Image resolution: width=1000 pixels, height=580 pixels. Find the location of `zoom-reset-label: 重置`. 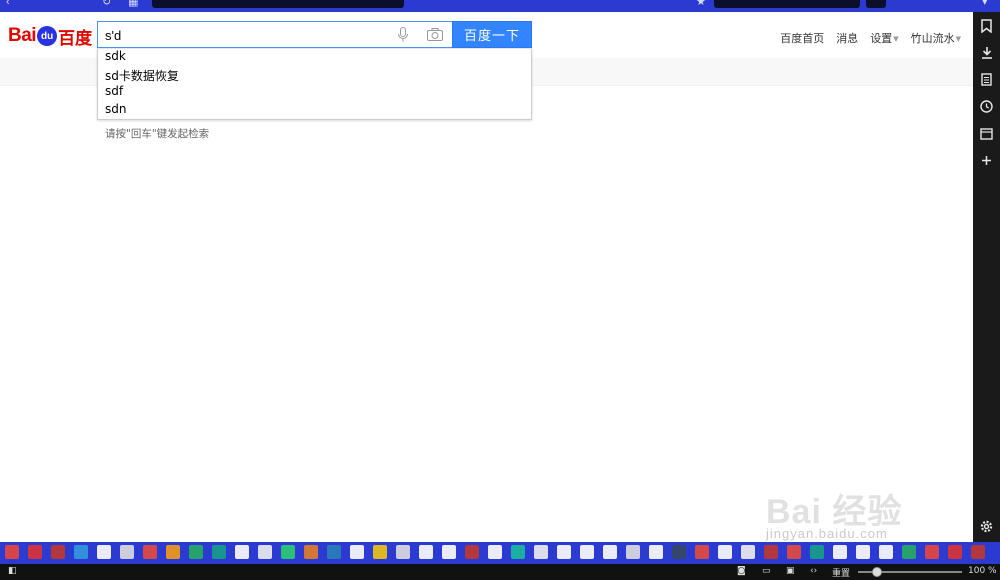

zoom-reset-label: 重置 is located at coordinates (841, 572).